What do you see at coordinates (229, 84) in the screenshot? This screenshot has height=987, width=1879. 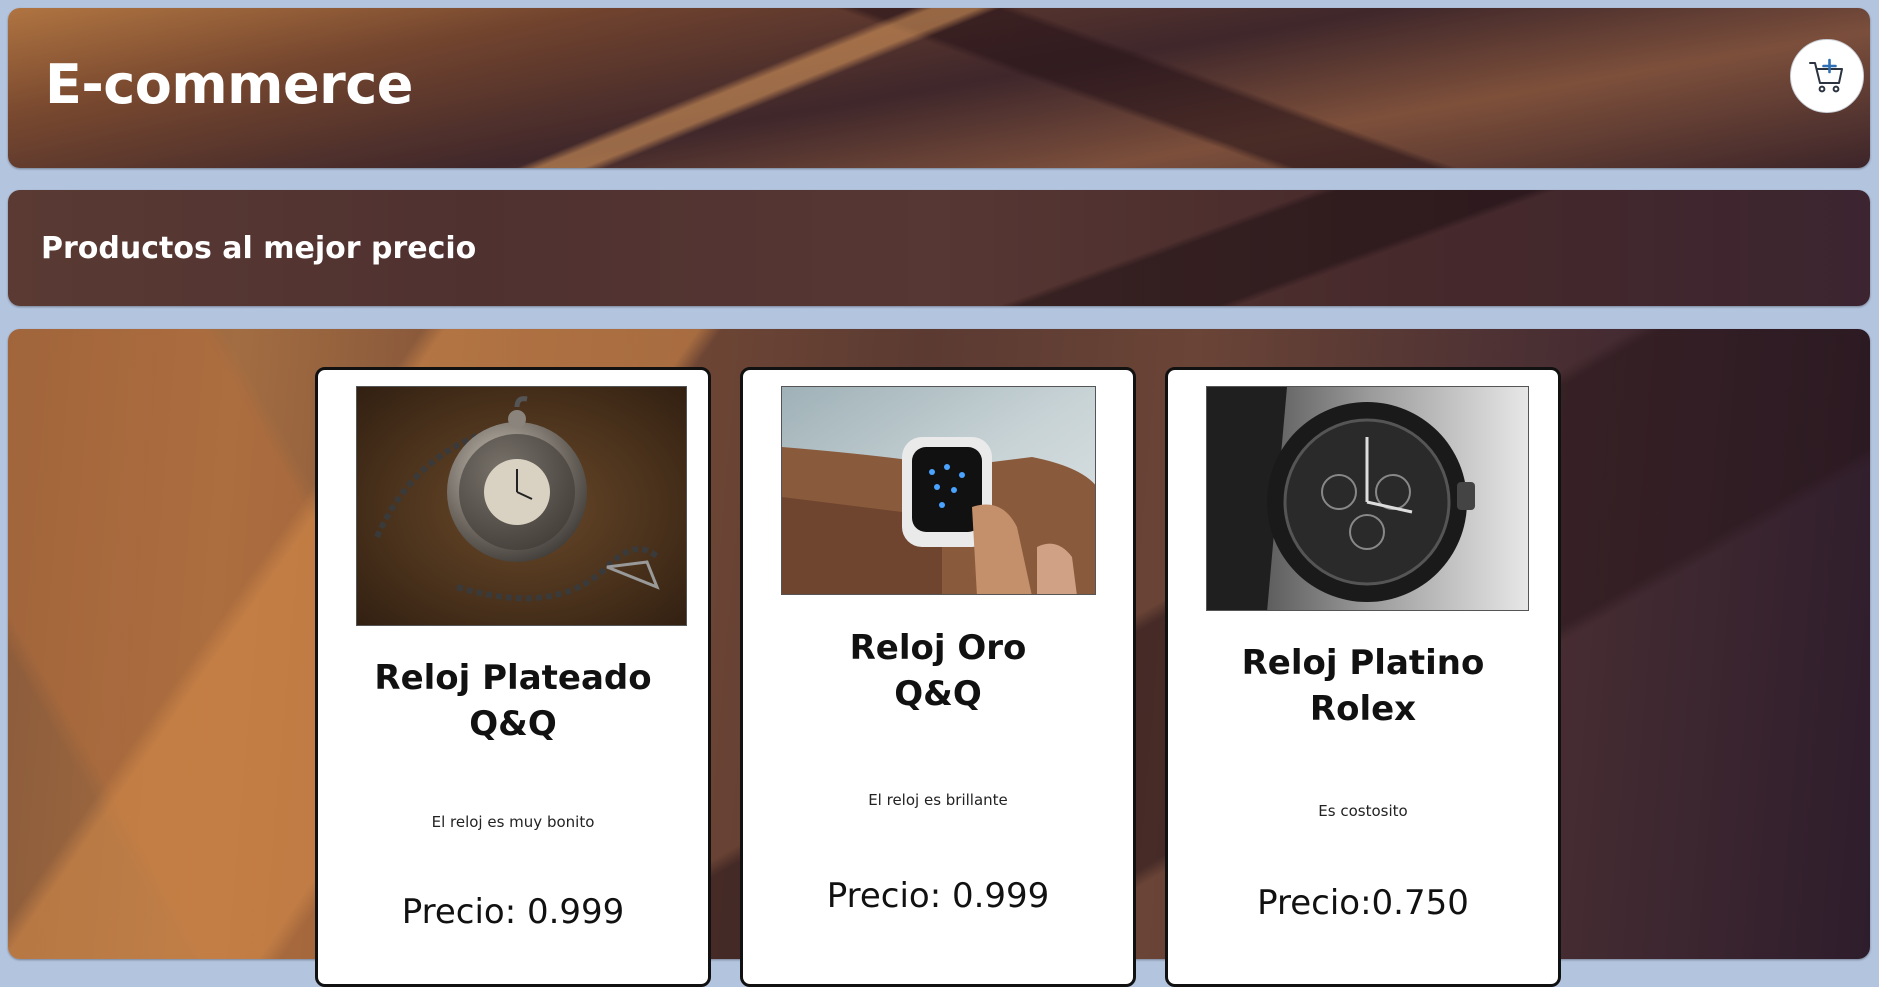 I see `app-title: E-commerce` at bounding box center [229, 84].